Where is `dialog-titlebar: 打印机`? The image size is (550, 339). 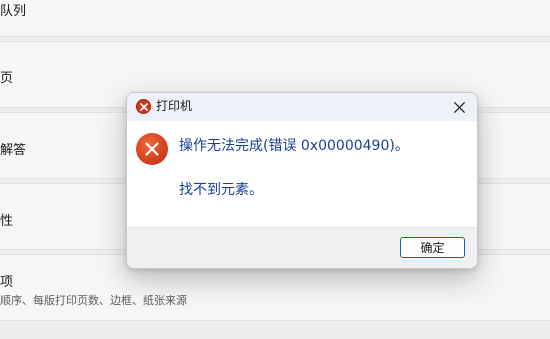
dialog-titlebar: 打印机 is located at coordinates (302, 107).